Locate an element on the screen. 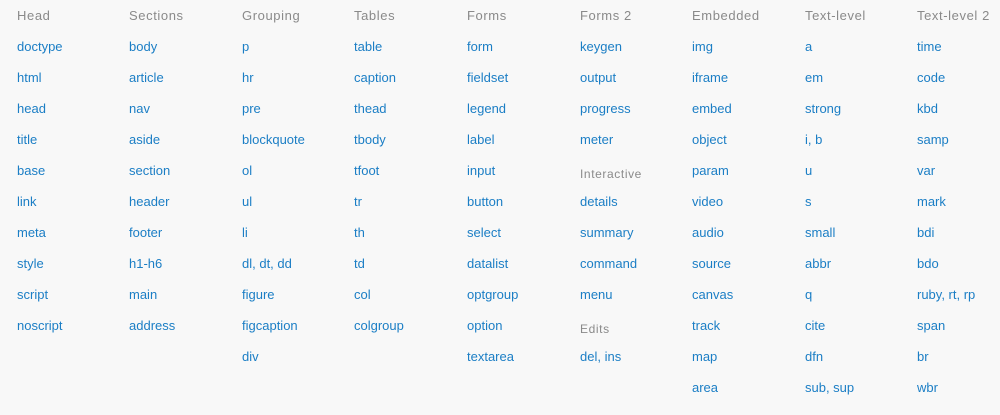  element-link: th is located at coordinates (359, 232).